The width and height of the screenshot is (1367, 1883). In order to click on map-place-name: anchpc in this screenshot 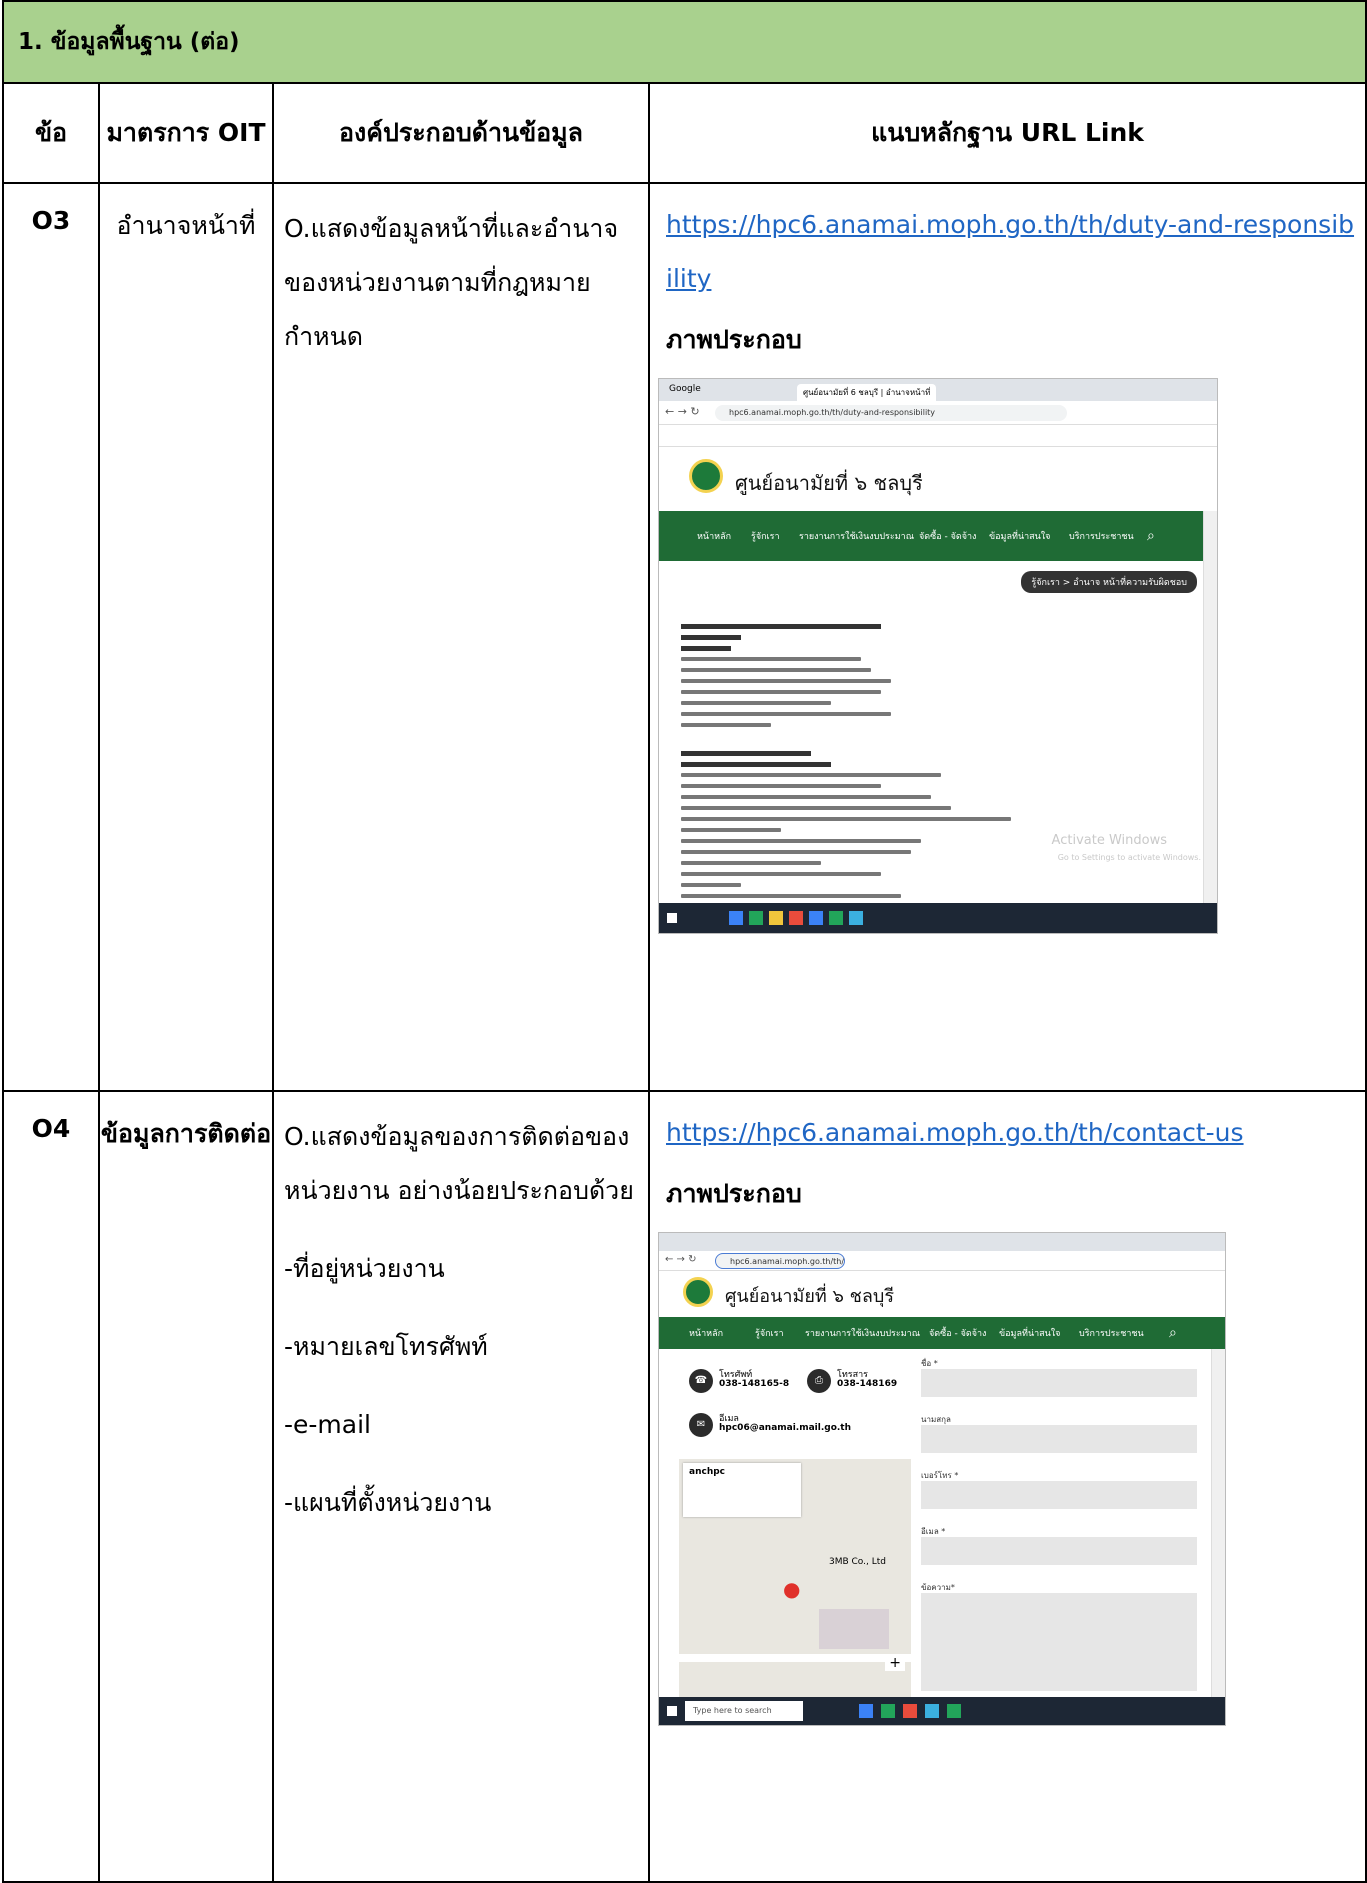, I will do `click(707, 1472)`.